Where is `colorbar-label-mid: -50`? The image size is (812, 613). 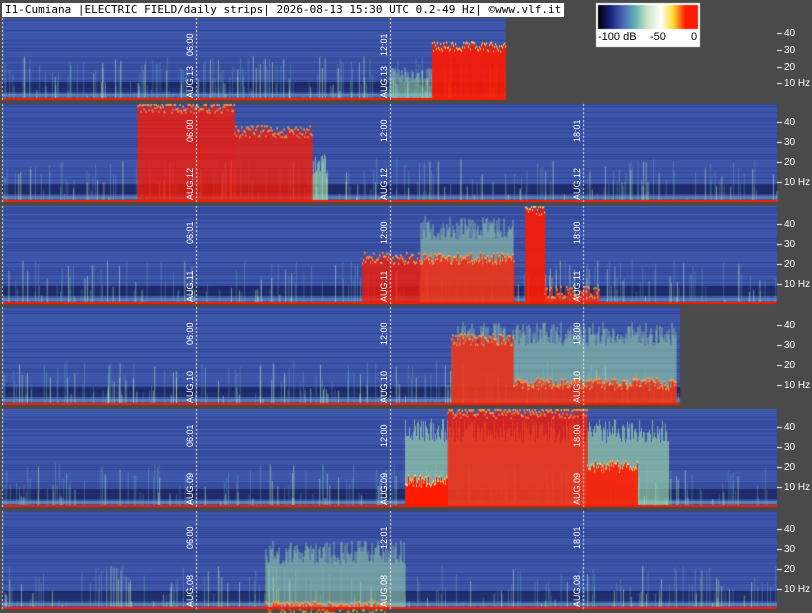 colorbar-label-mid: -50 is located at coordinates (658, 37).